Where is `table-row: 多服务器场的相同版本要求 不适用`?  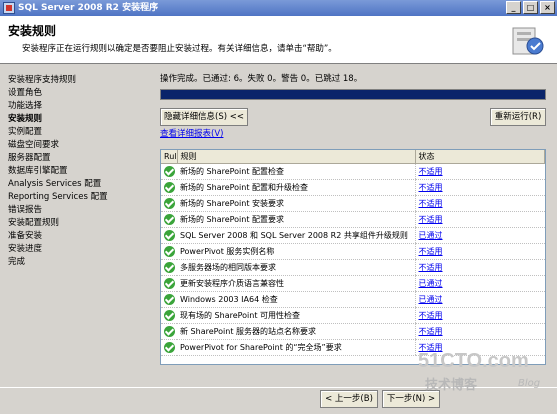 table-row: 多服务器场的相同版本要求 不适用 is located at coordinates (353, 267).